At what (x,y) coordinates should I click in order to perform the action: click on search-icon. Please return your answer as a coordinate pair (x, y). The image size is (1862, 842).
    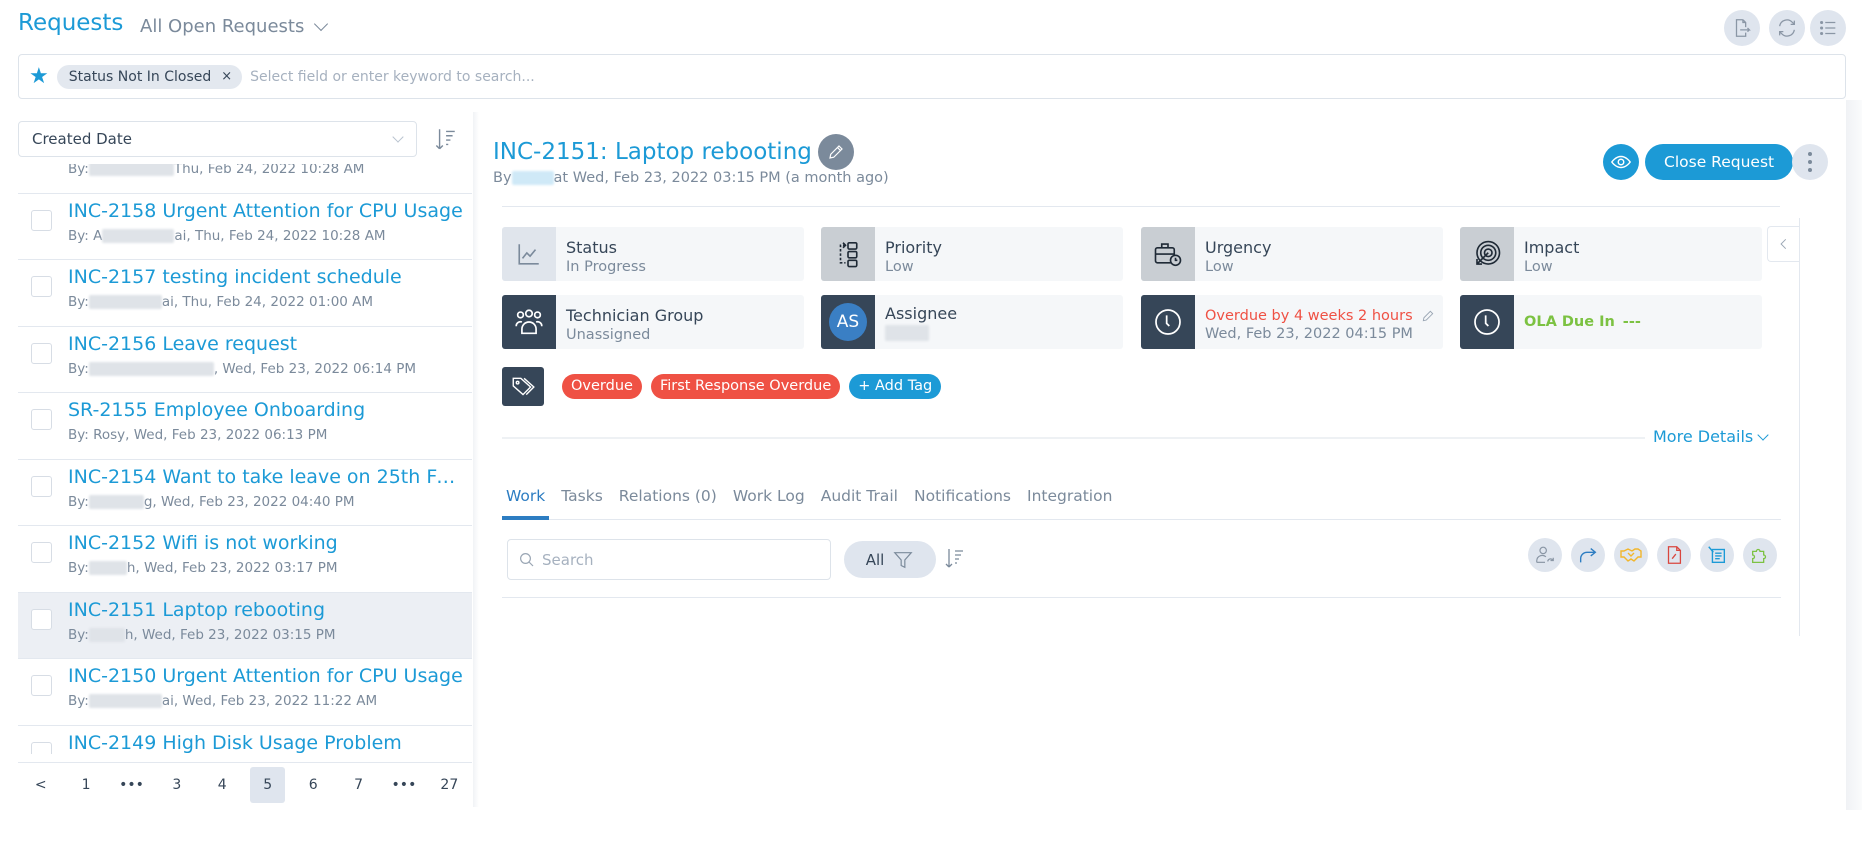
    Looking at the image, I should click on (527, 559).